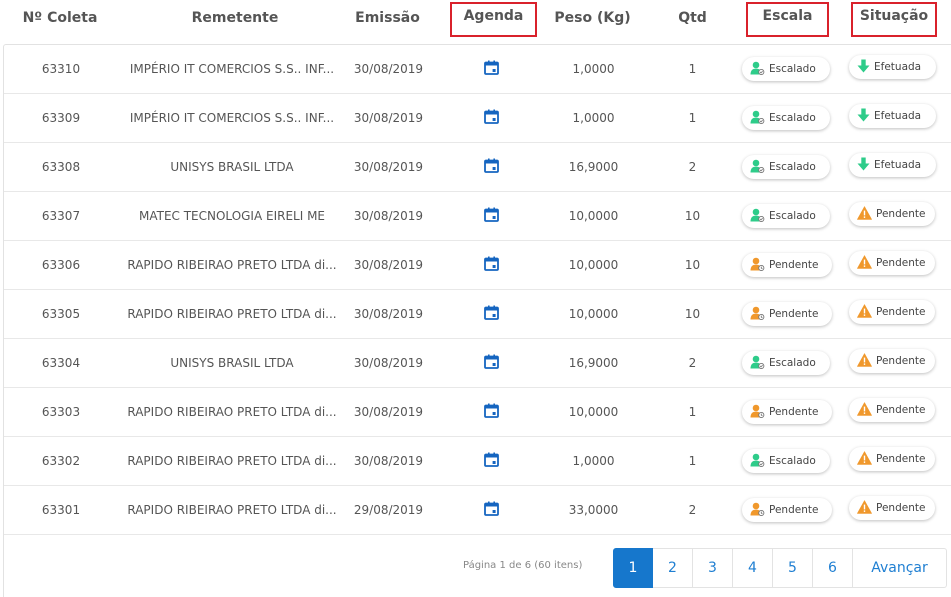 The width and height of the screenshot is (951, 597). Describe the element at coordinates (61, 118) in the screenshot. I see `coleta-number: 63309` at that location.